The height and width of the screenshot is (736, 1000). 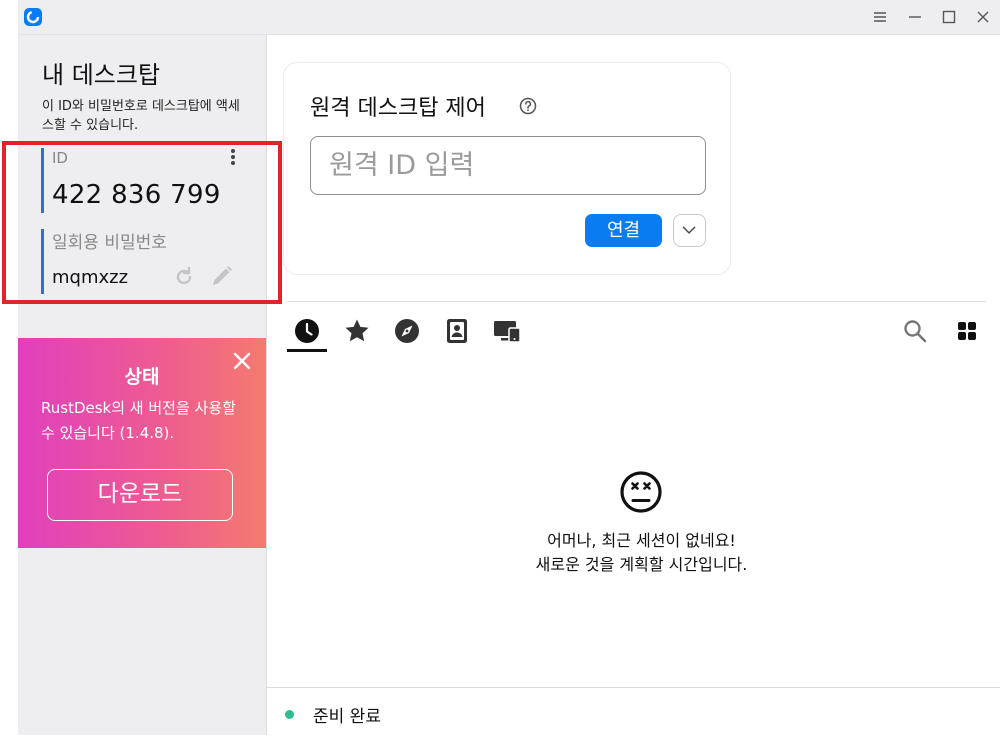 What do you see at coordinates (60, 158) in the screenshot?
I see `id-label: ID` at bounding box center [60, 158].